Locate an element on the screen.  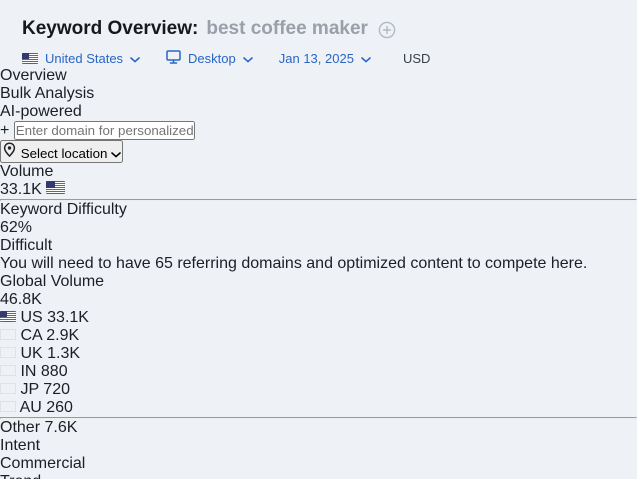
filter-row: United States Desktop Jan 13, 2025 USD is located at coordinates (319, 58).